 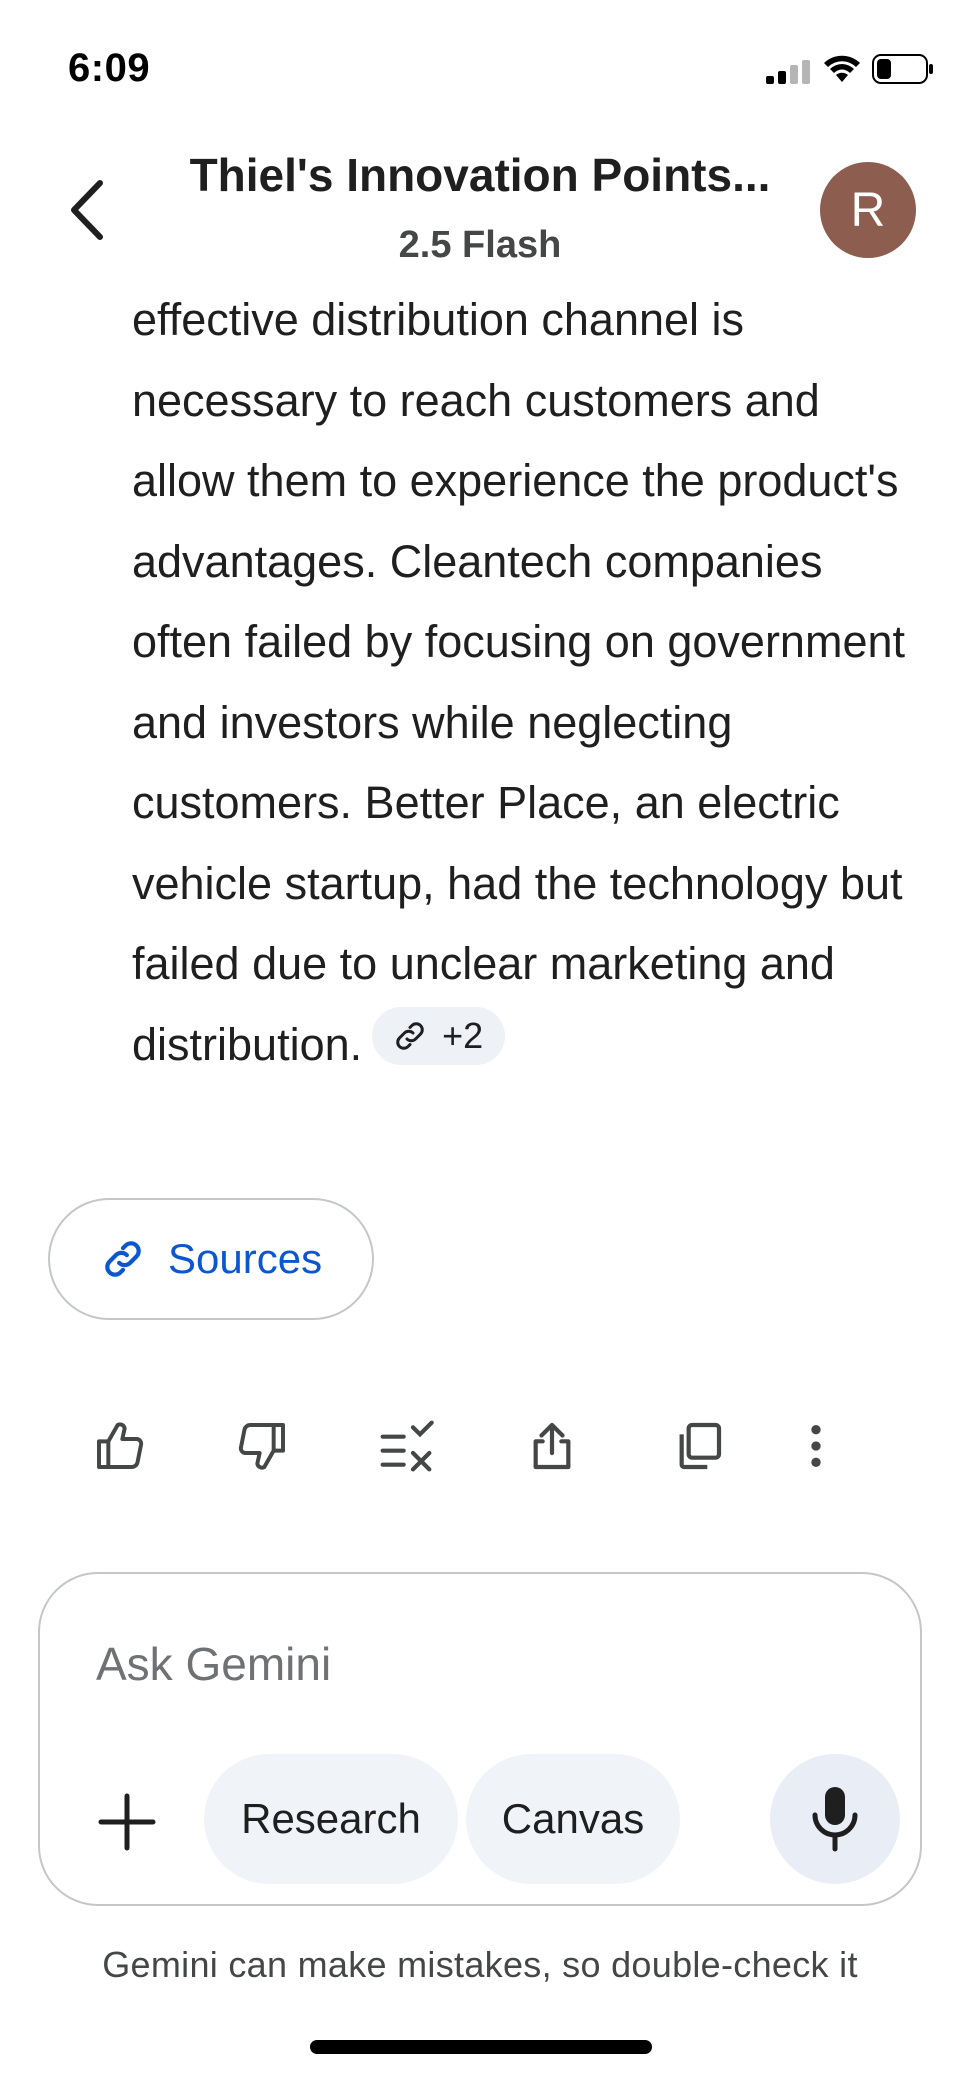 I want to click on plus-icon, so click(x=127, y=1822).